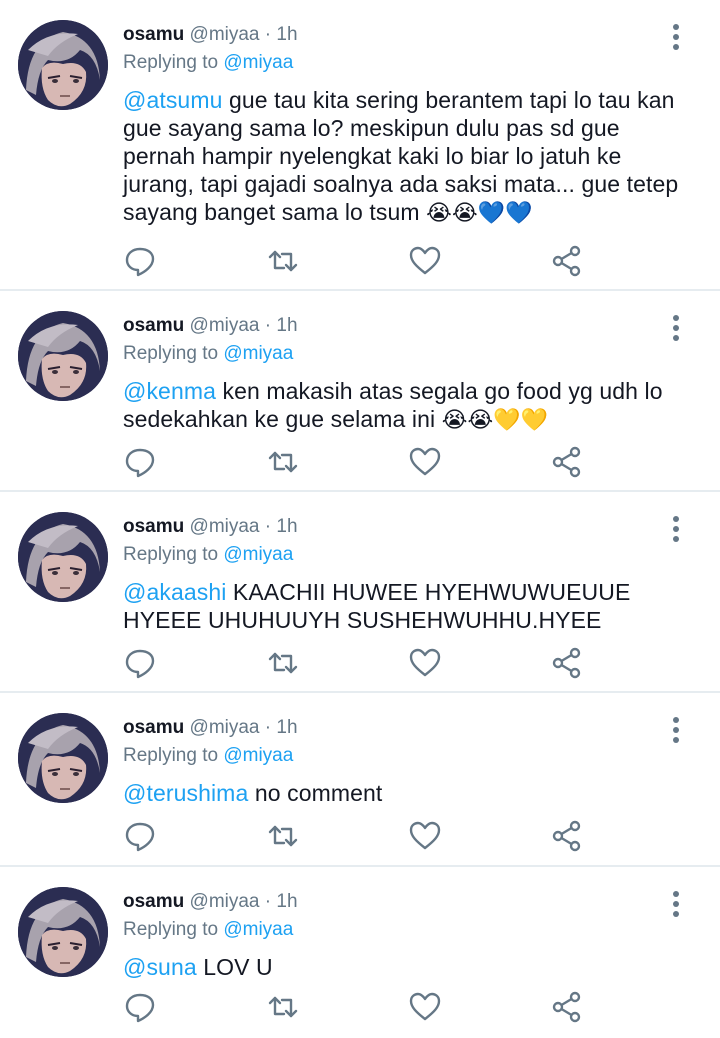  I want to click on emoji-sequence: 😭😭💙💙, so click(479, 213).